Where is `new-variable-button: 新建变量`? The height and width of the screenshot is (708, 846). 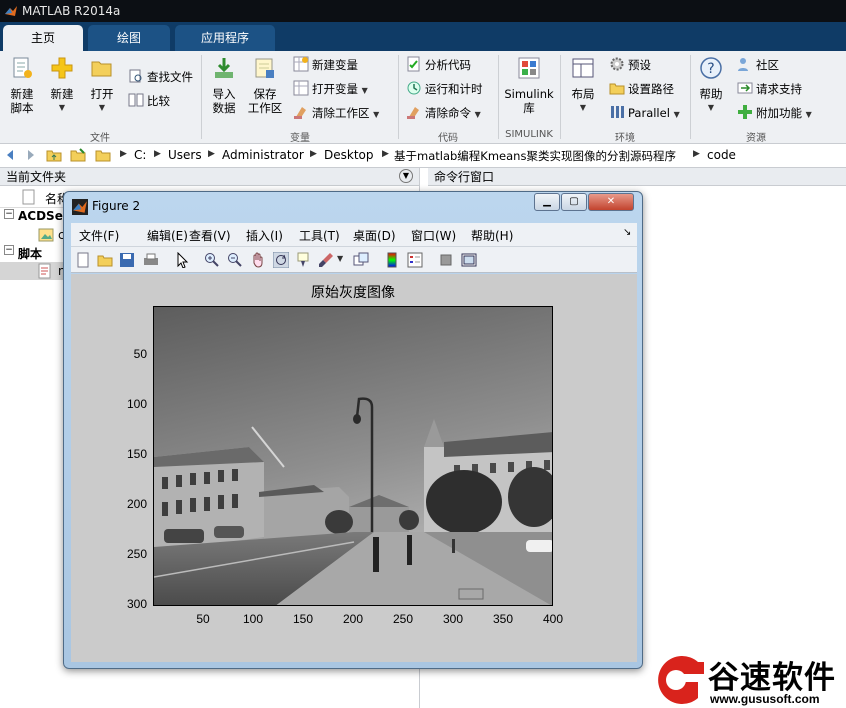
new-variable-button: 新建变量 is located at coordinates (325, 65).